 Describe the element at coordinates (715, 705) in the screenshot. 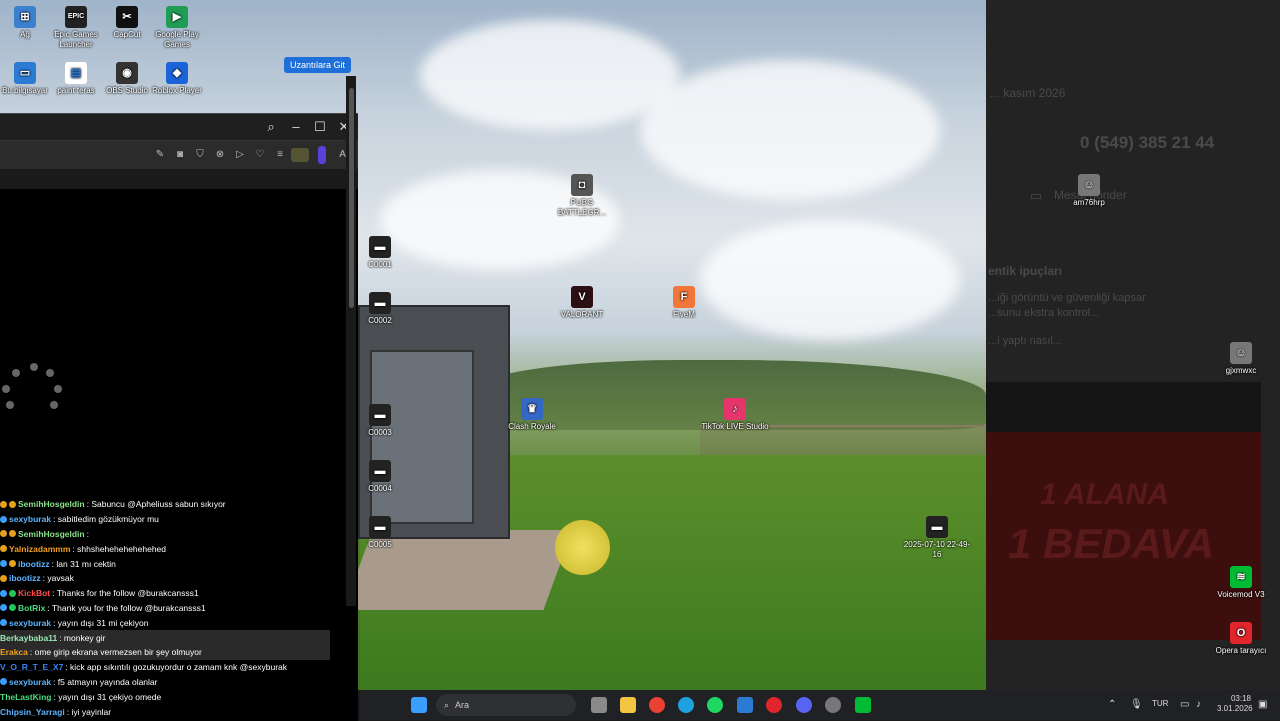

I see `spotify-icon` at that location.